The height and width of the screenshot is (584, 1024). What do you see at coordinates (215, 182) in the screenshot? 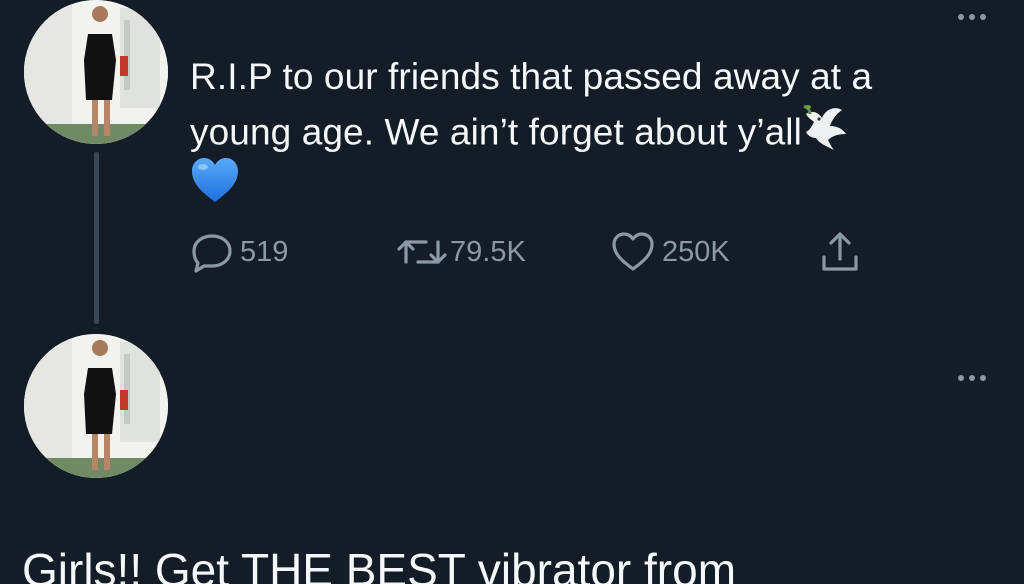
I see `blue-heart-emoji-icon` at bounding box center [215, 182].